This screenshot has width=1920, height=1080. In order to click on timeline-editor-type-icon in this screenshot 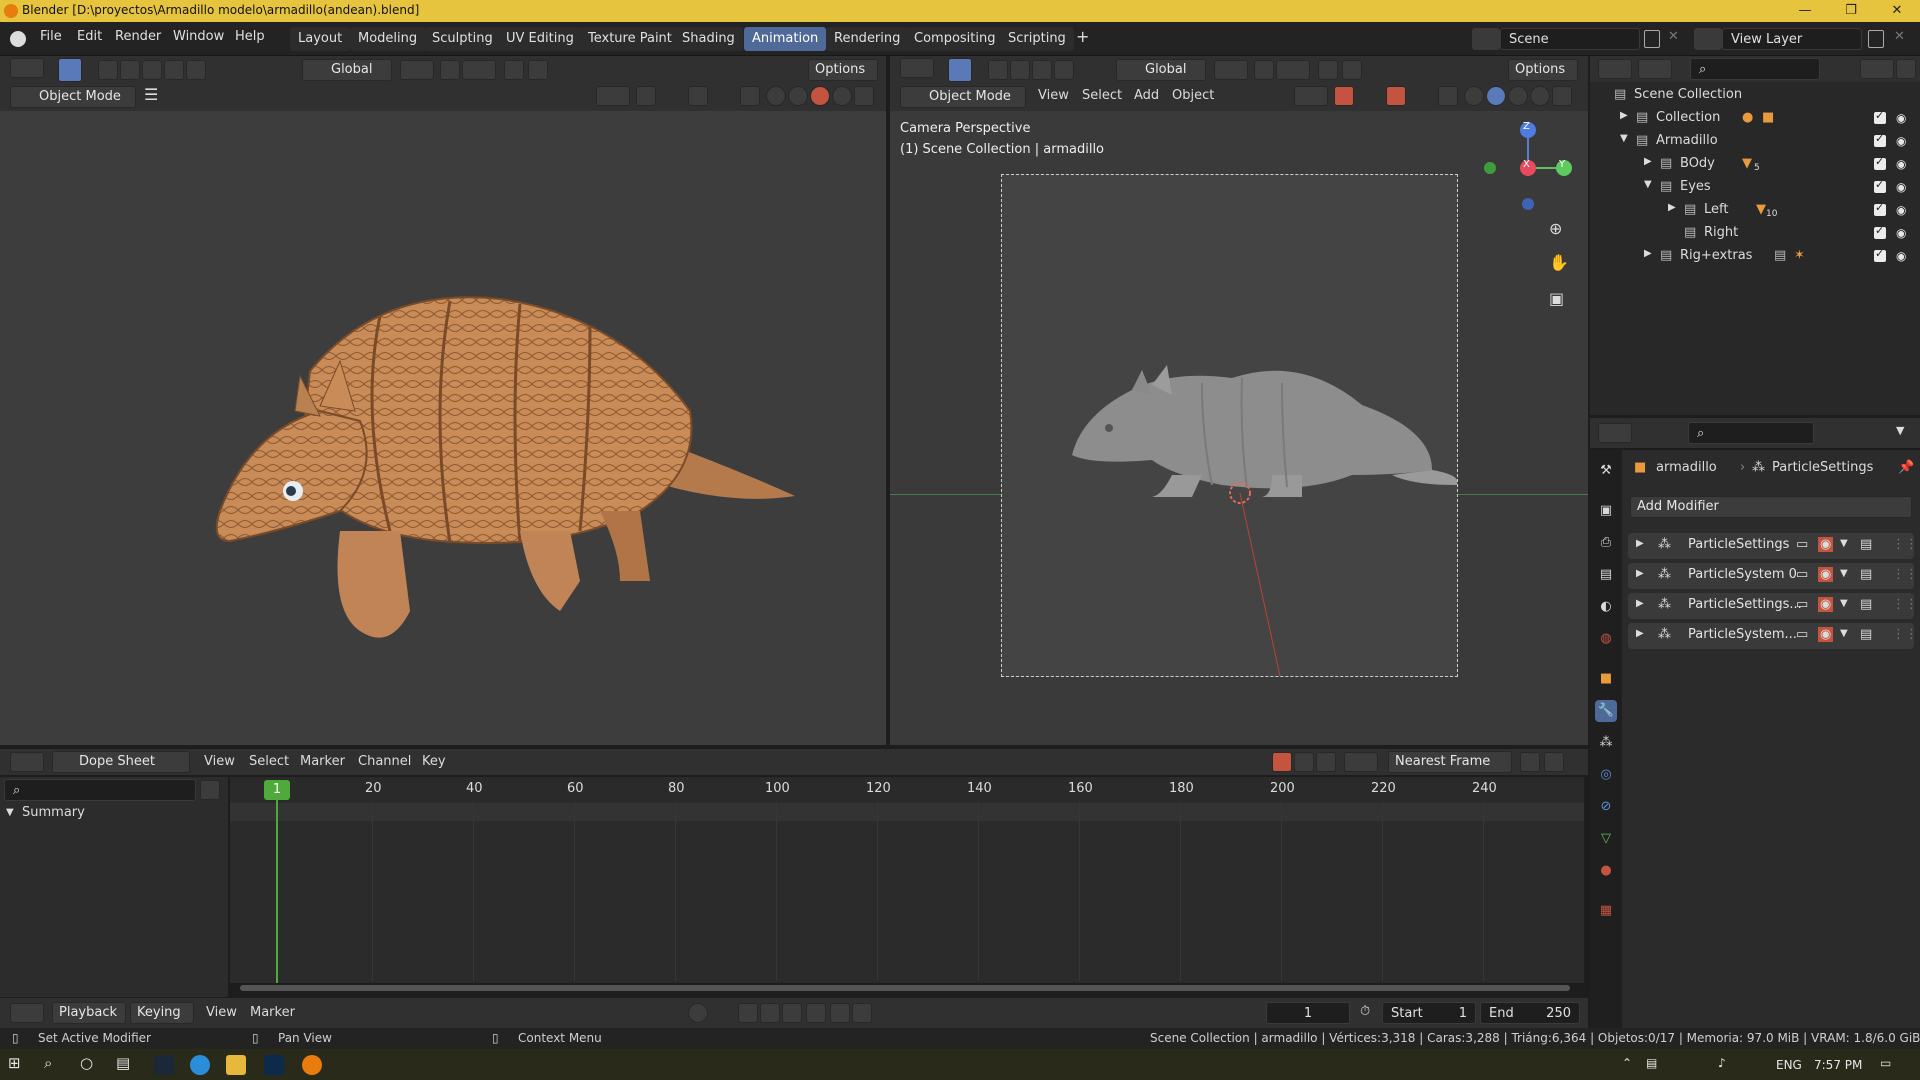, I will do `click(27, 1013)`.